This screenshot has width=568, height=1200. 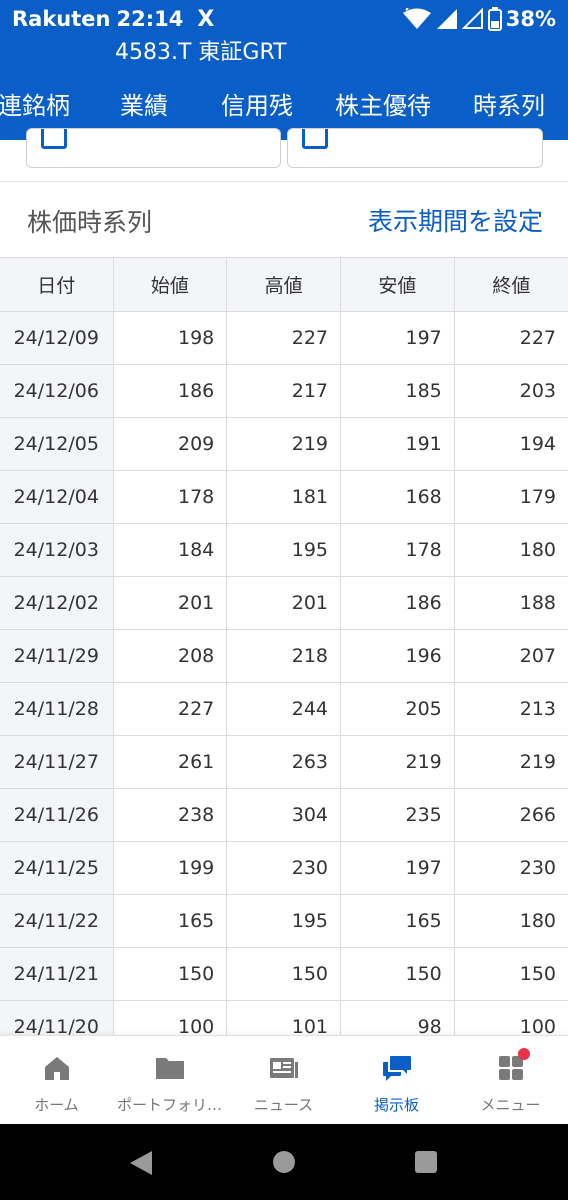 What do you see at coordinates (416, 18) in the screenshot?
I see `wifi-icon` at bounding box center [416, 18].